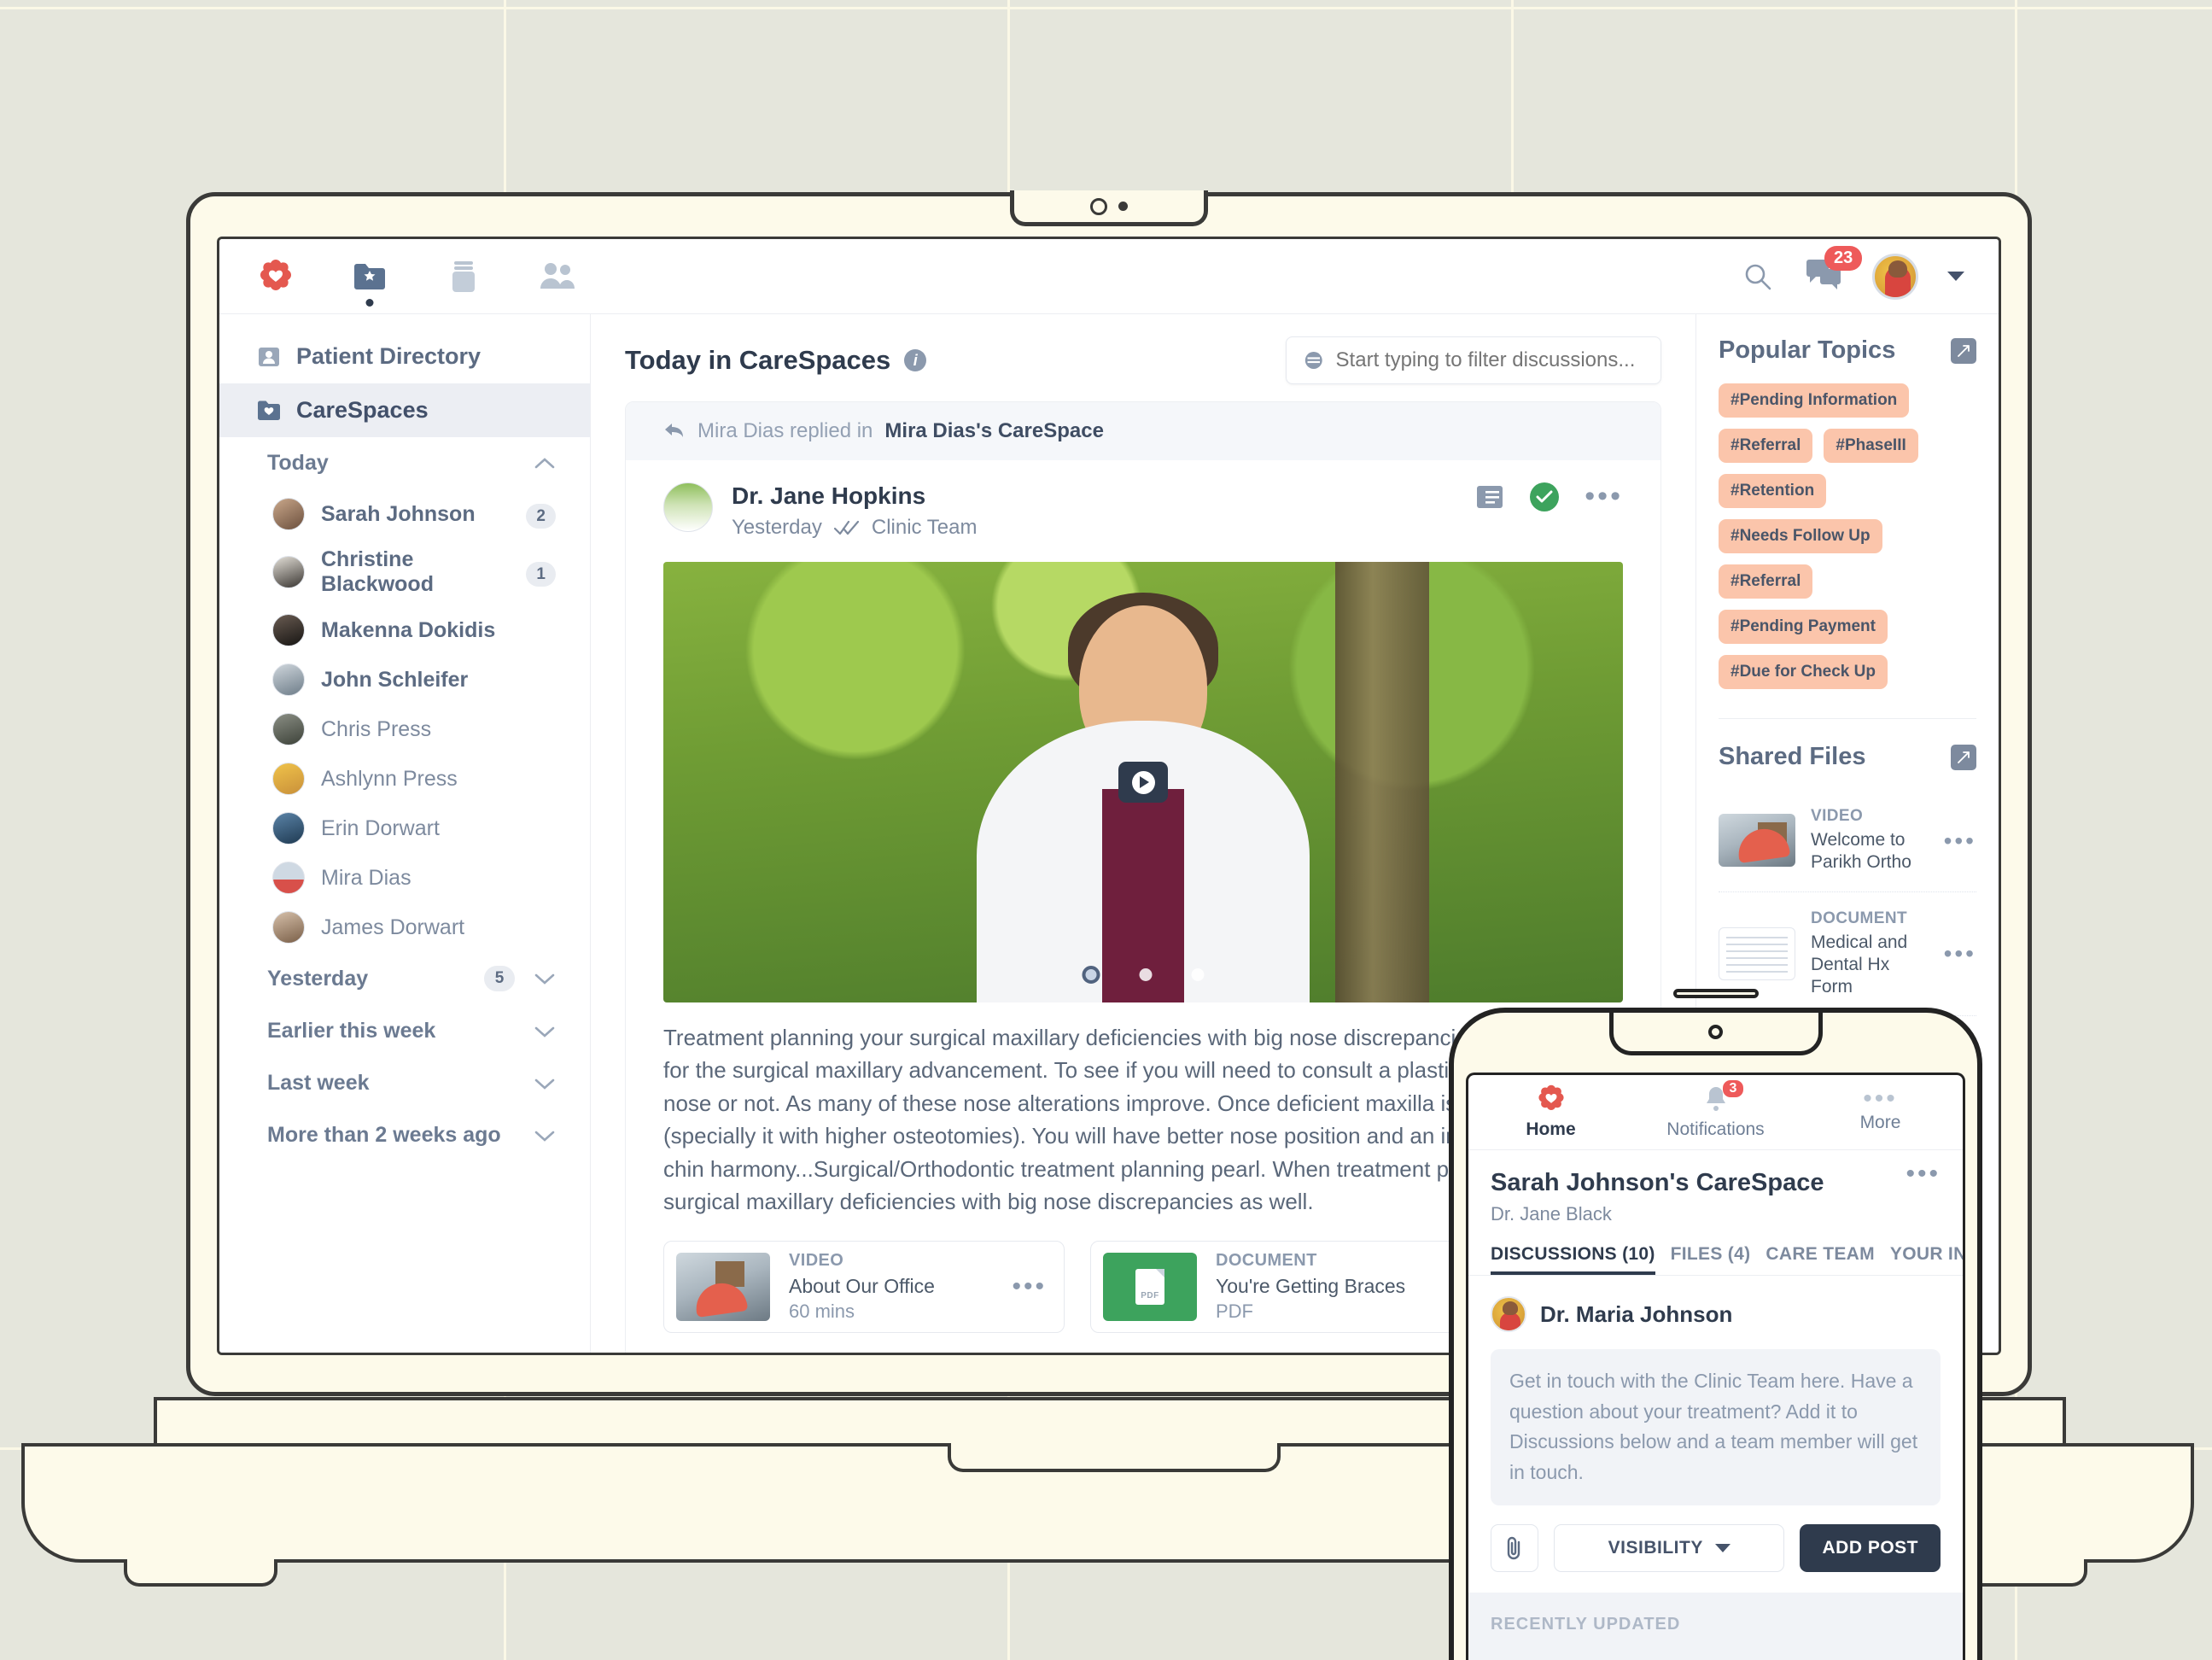 Image resolution: width=2212 pixels, height=1660 pixels. Describe the element at coordinates (1123, 206) in the screenshot. I see `sensor-dot-icon` at that location.